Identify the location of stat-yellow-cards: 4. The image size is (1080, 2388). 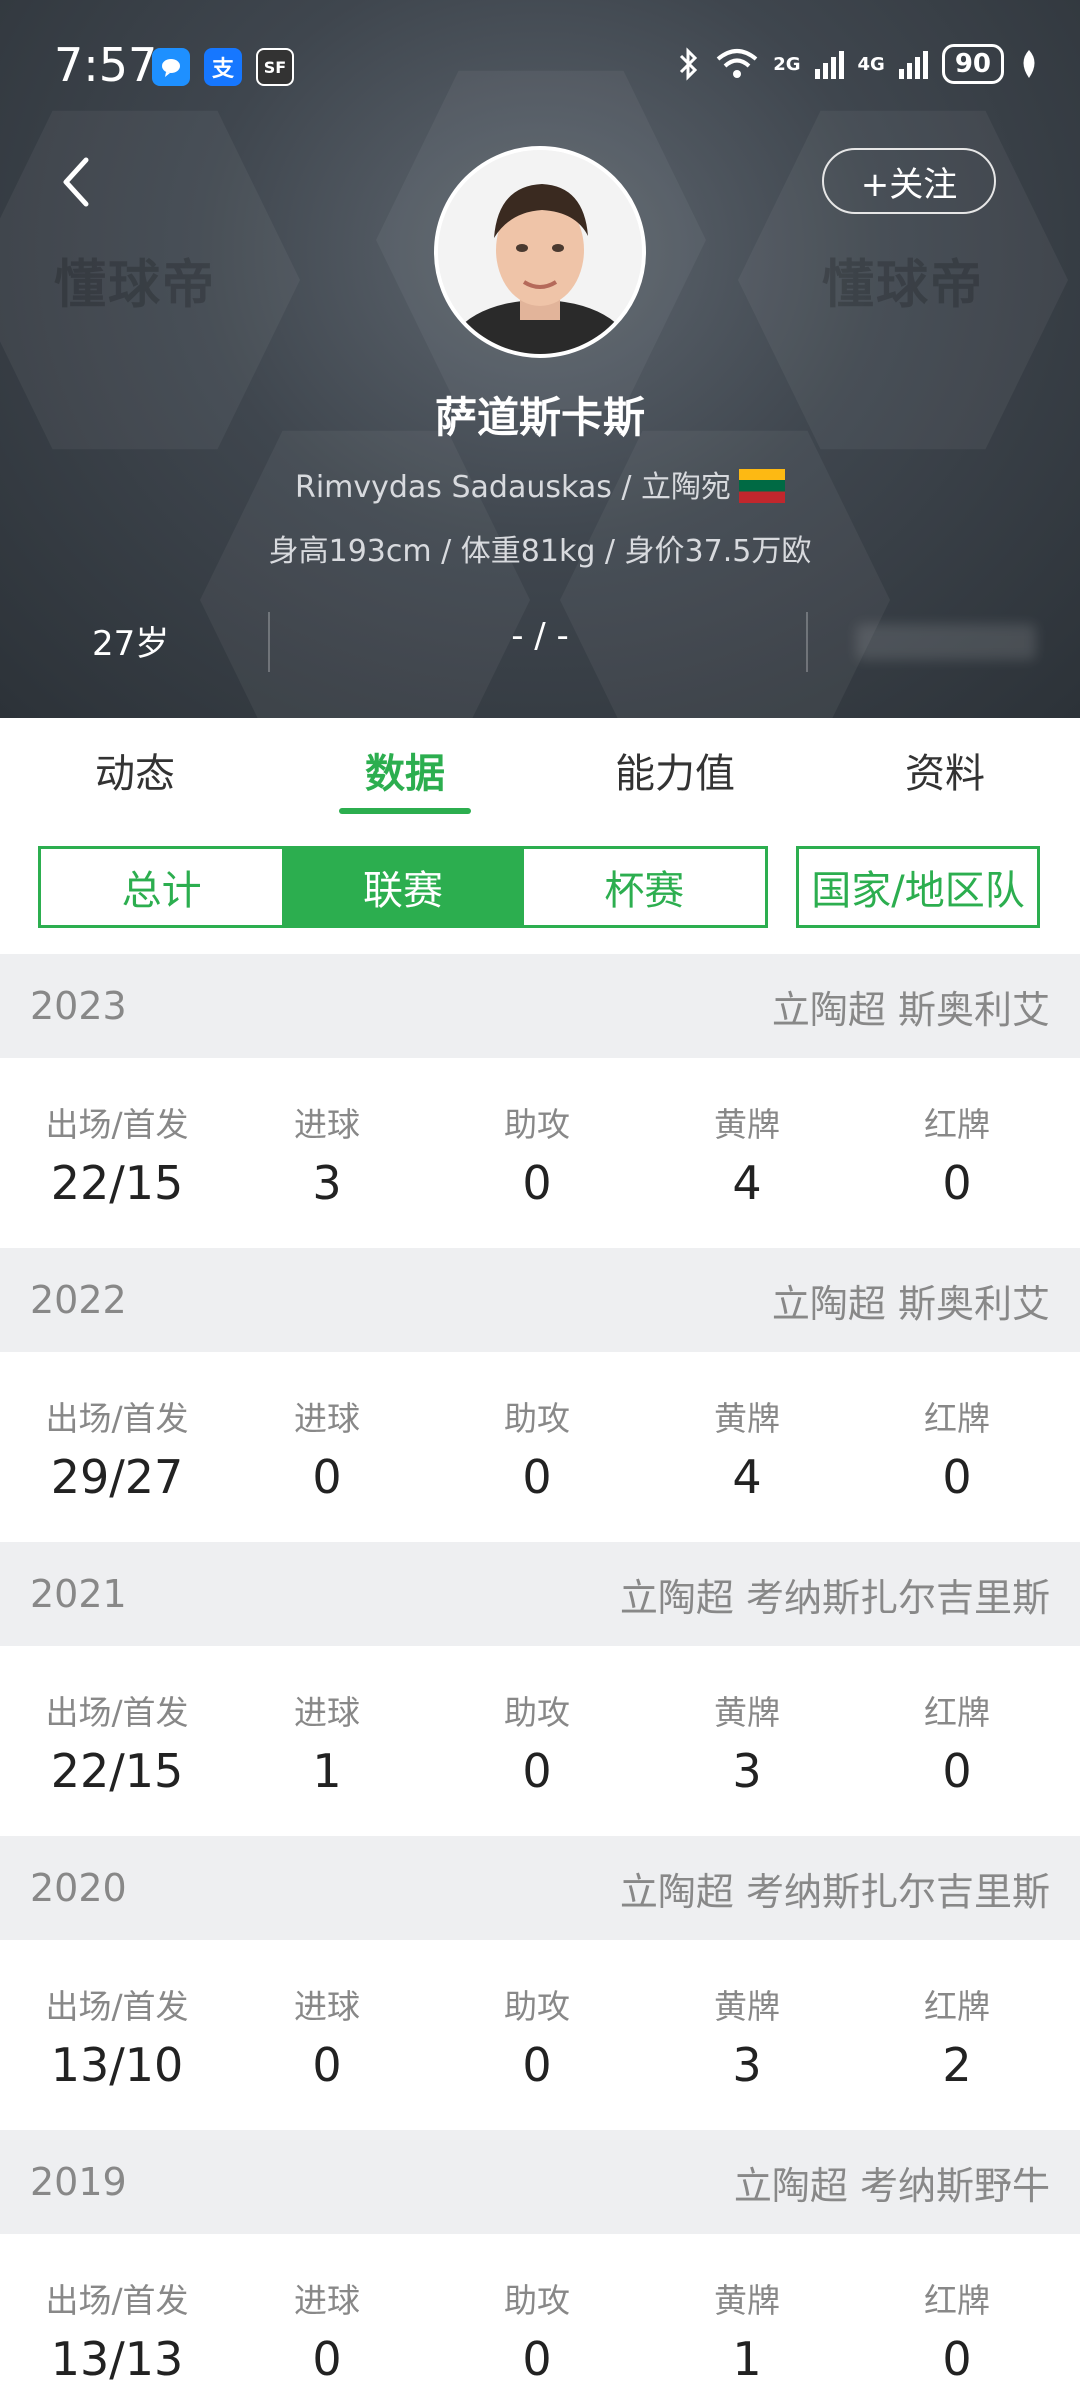
(747, 1183).